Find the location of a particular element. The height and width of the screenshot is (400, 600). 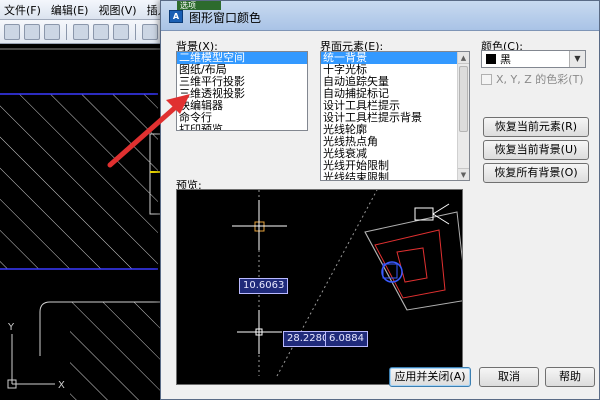

light-glyph-box is located at coordinates (390, 271).